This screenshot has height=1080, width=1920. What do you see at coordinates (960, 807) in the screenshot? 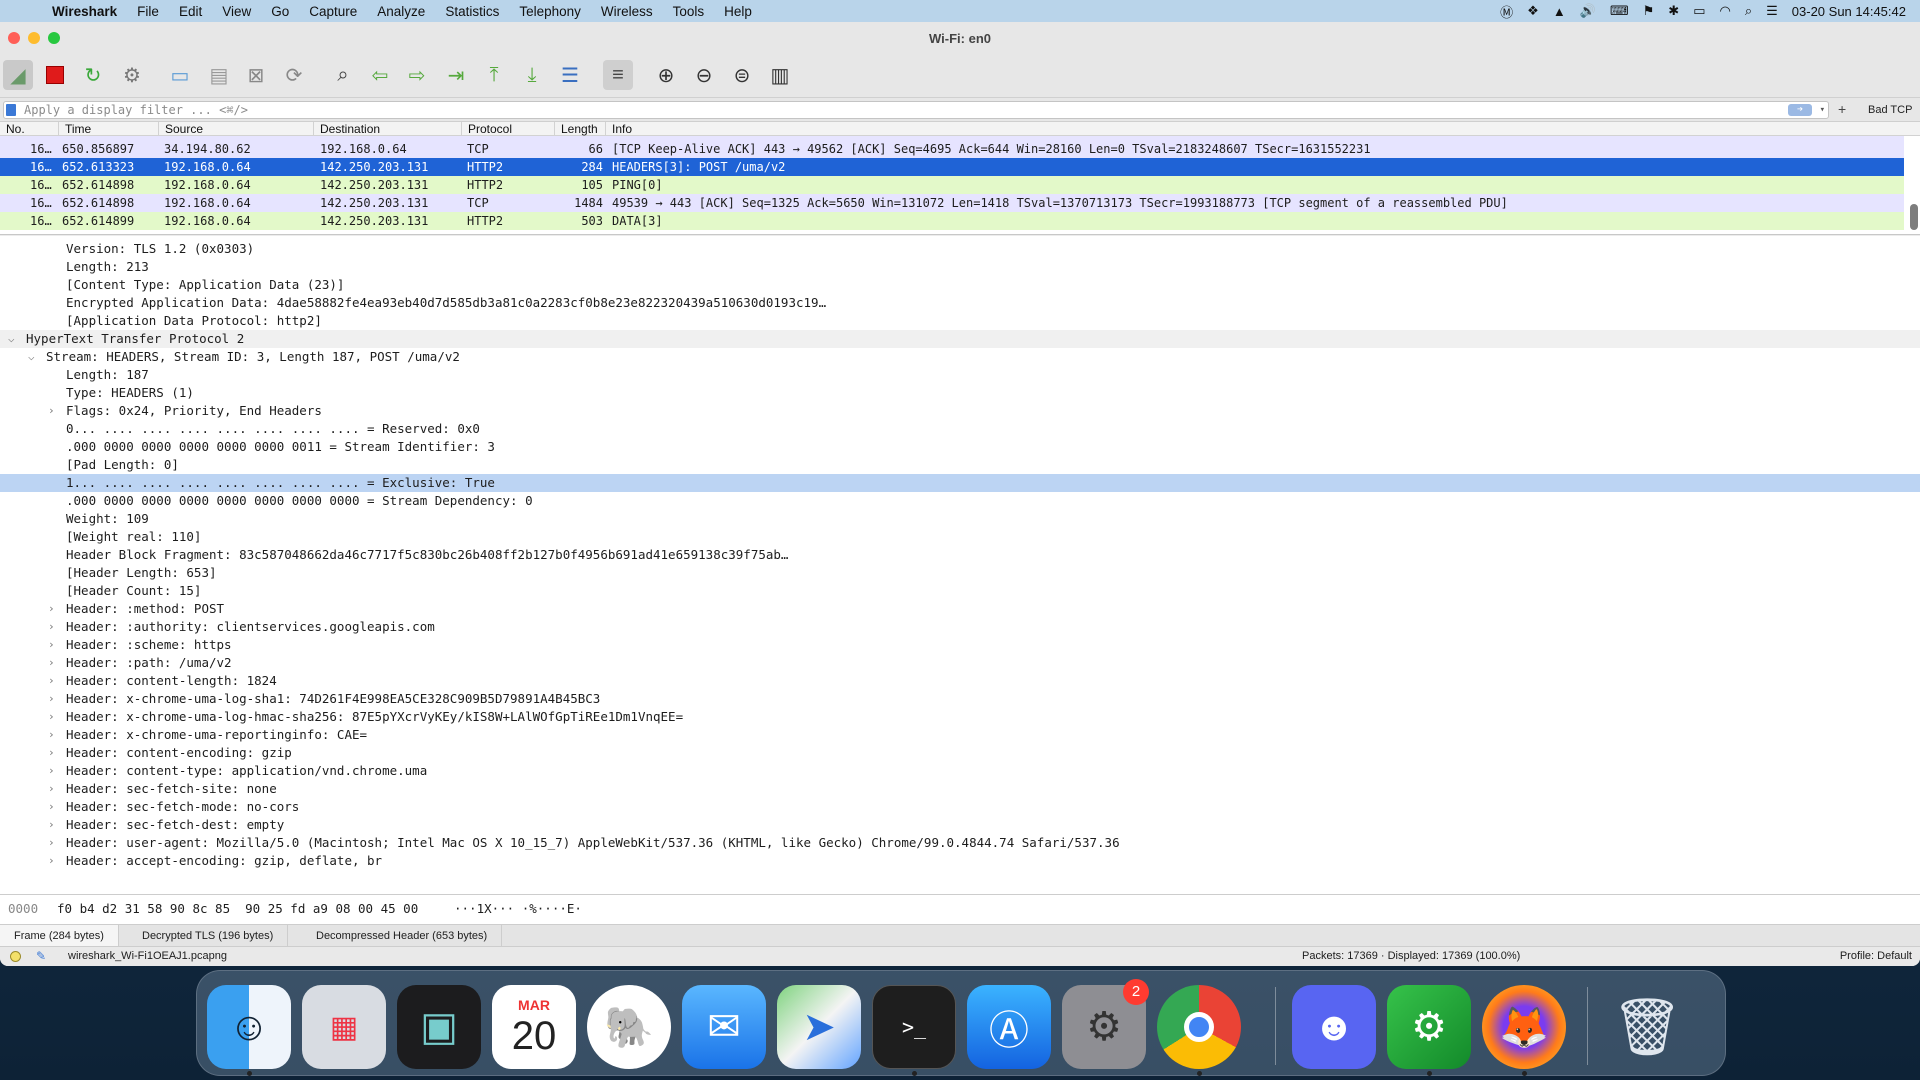
I see `detail-line: › Header: sec-fetch-mode: no-cors` at bounding box center [960, 807].